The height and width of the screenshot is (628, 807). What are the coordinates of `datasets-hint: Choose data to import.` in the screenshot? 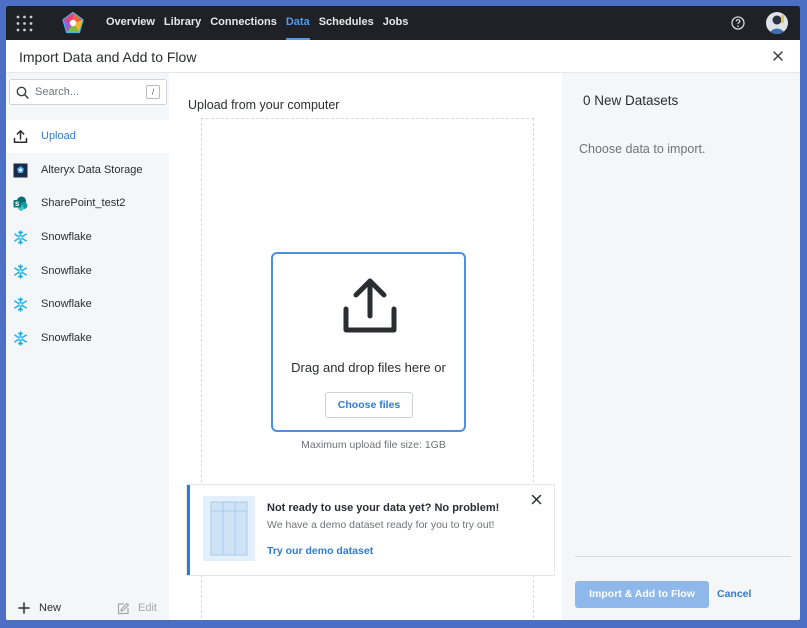 It's located at (642, 149).